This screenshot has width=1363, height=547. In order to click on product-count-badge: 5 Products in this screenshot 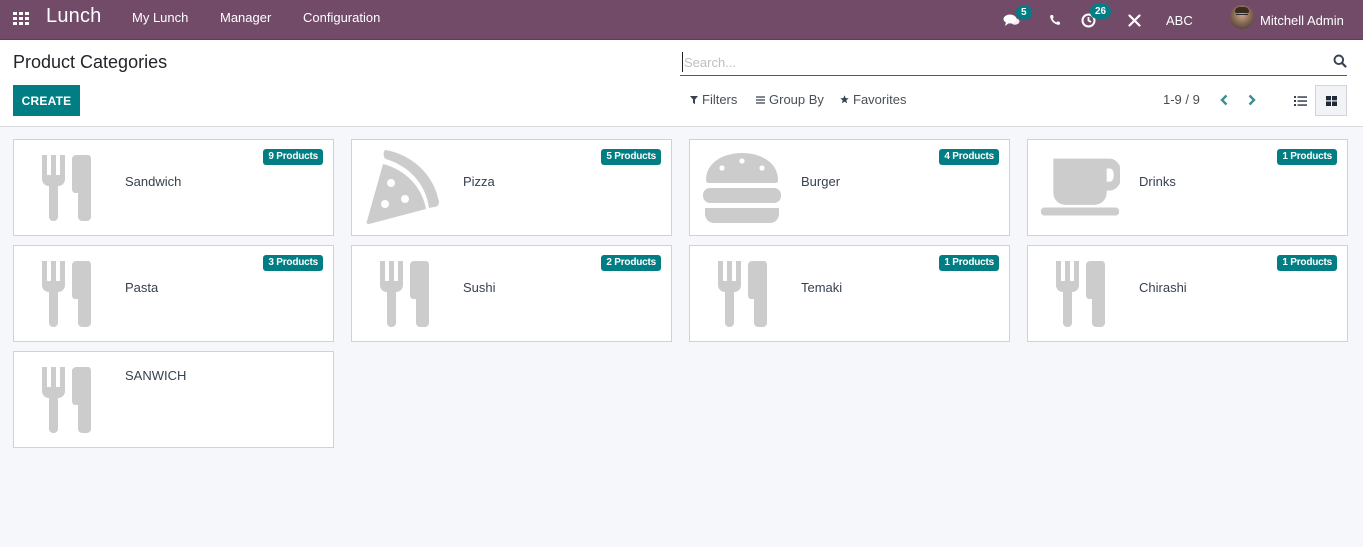, I will do `click(631, 157)`.